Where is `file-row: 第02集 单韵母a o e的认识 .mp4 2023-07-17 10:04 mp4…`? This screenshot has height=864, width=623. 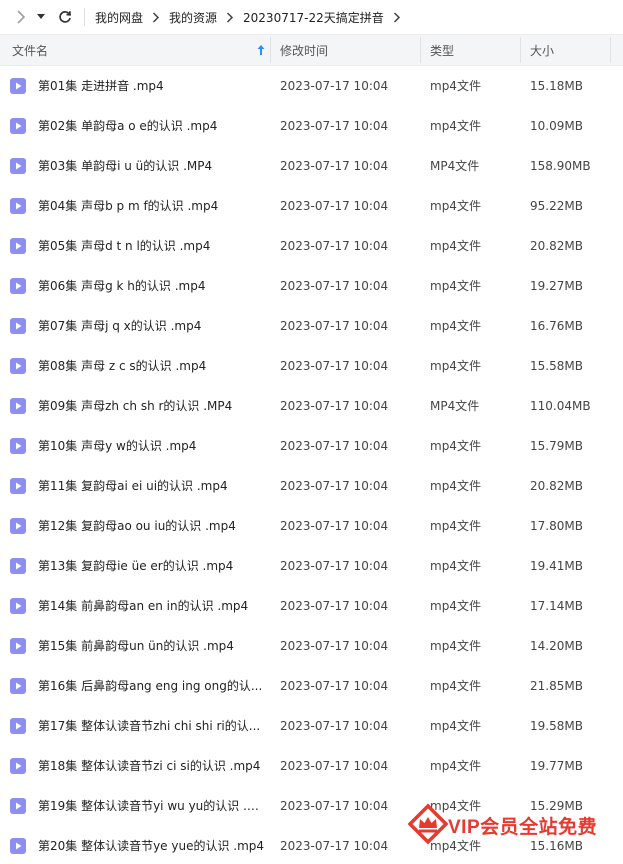
file-row: 第02集 单韵母a o e的认识 .mp4 2023-07-17 10:04 mp4… is located at coordinates (311, 126).